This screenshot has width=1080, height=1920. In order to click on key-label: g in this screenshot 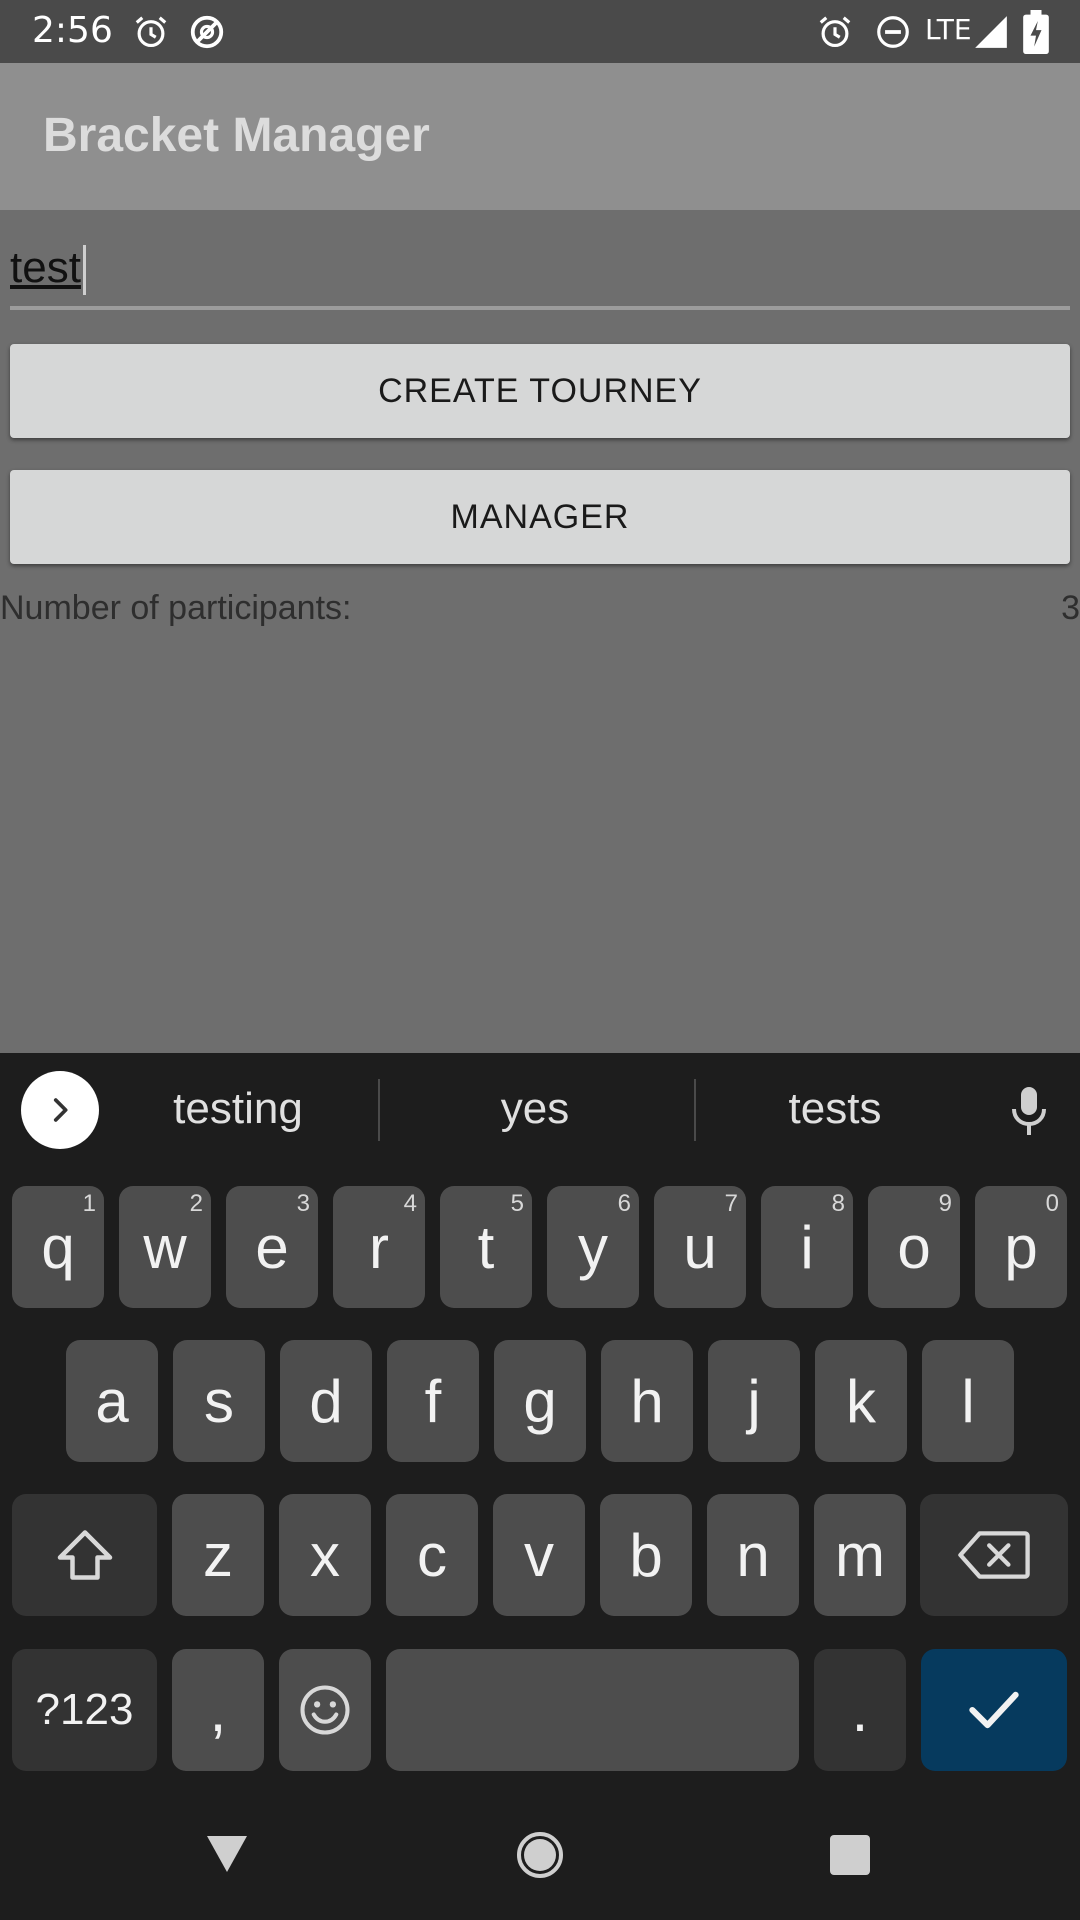, I will do `click(540, 1401)`.